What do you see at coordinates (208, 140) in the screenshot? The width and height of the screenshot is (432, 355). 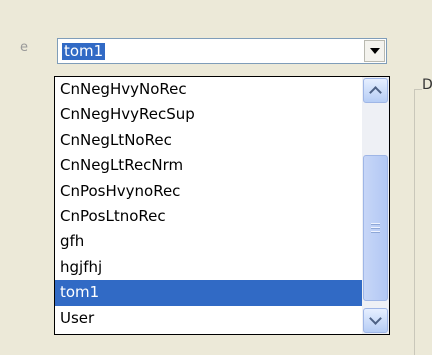 I see `list-item: CnNegLtNoRec` at bounding box center [208, 140].